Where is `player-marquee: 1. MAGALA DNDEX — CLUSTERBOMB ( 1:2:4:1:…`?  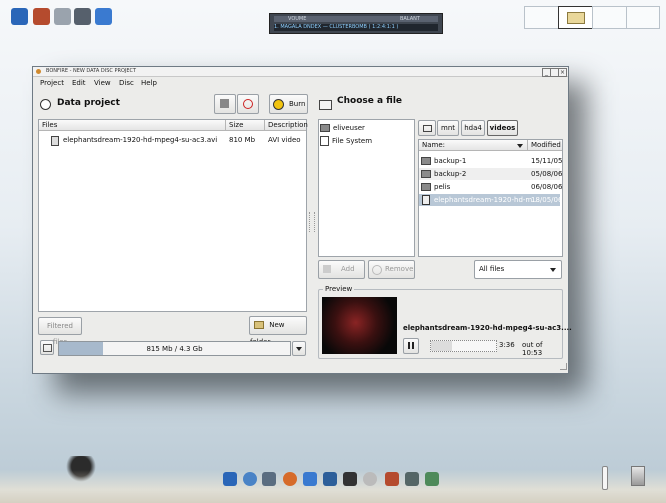
player-marquee: 1. MAGALA DNDEX — CLUSTERBOMB ( 1:2:4:1:… is located at coordinates (356, 27).